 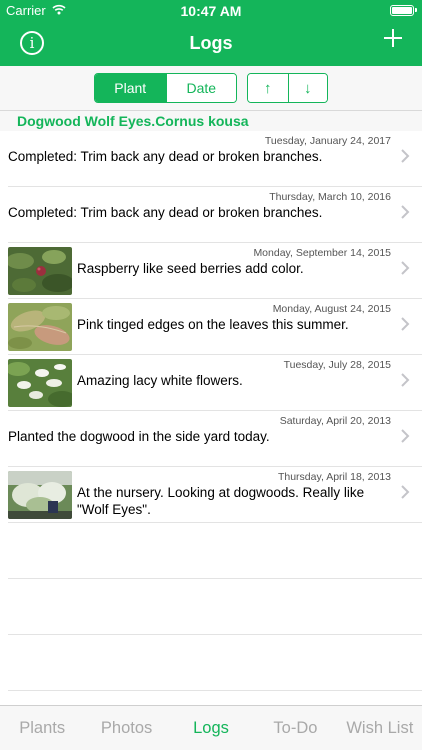 I want to click on tab-bar: Plants Photos Logs To-Do Wish List, so click(x=211, y=727).